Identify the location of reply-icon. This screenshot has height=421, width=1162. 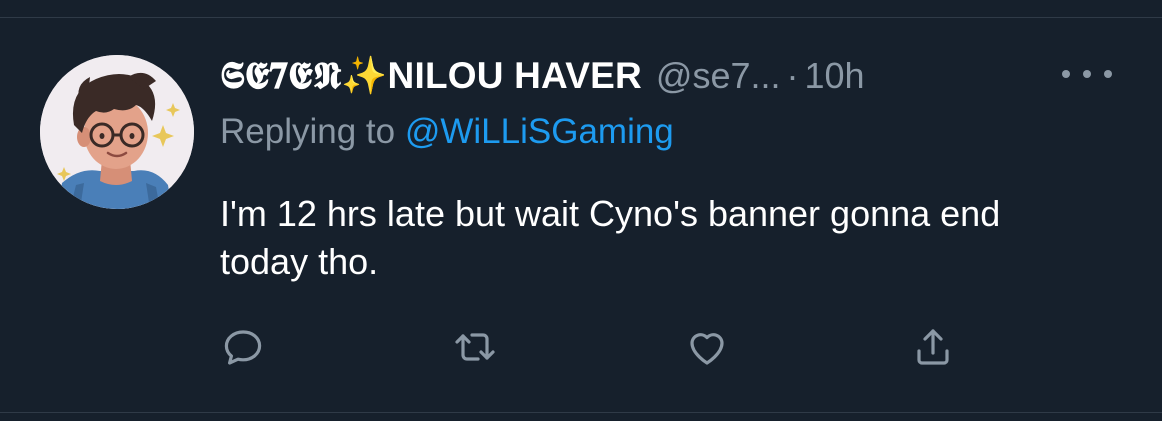
(243, 347).